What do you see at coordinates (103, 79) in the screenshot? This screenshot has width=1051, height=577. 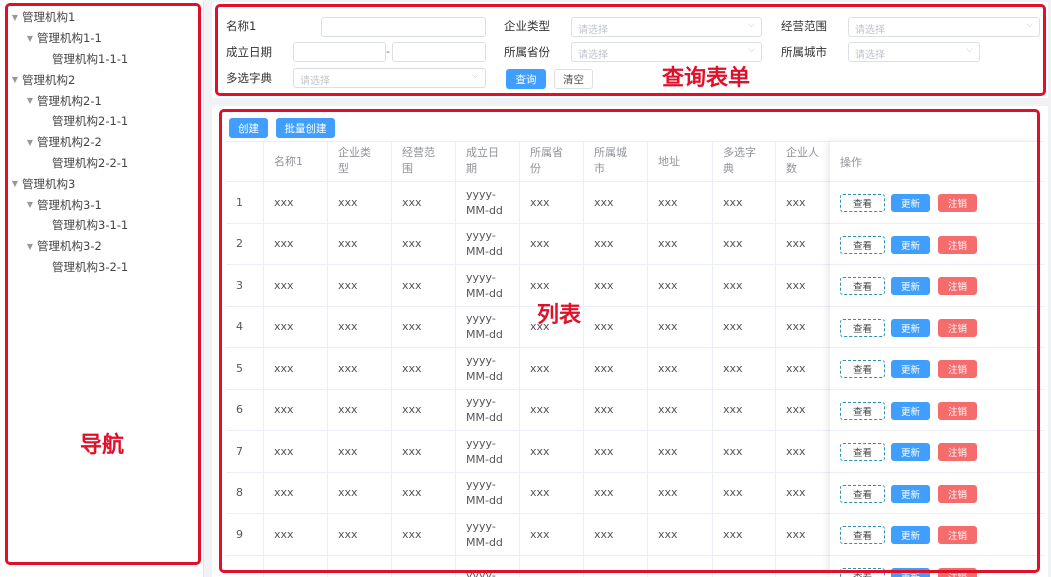 I see `tree-node: ▼ 管理机构2` at bounding box center [103, 79].